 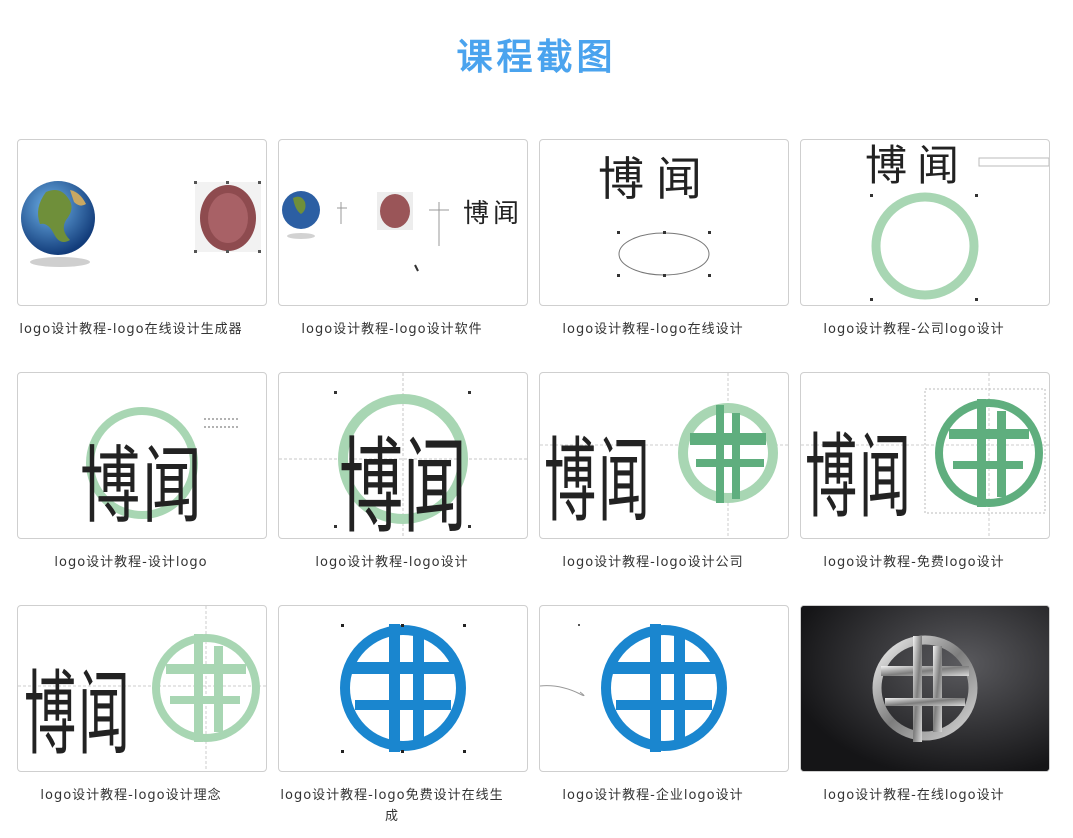 I want to click on gallery-card: logo设计教程-在线logo设计, so click(x=925, y=721).